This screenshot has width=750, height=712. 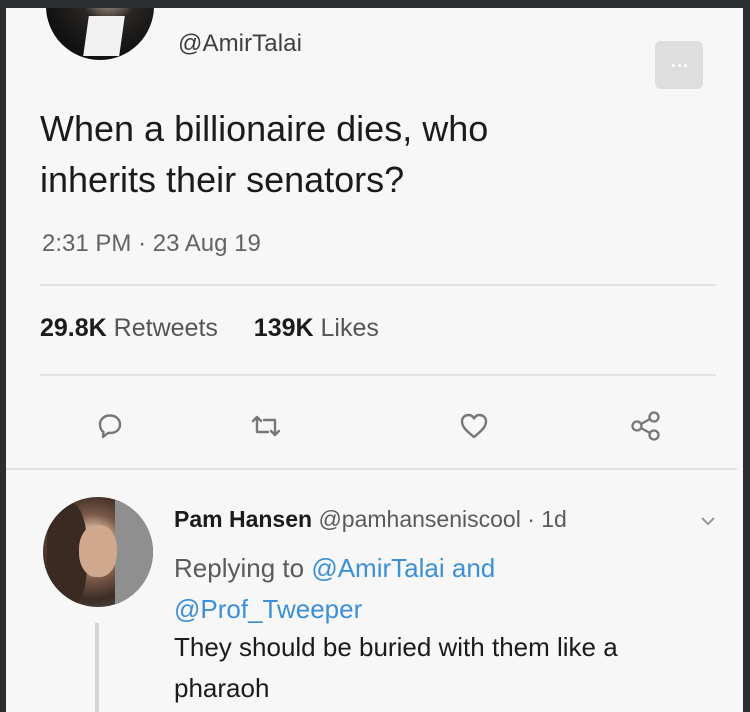 I want to click on retweet-button, so click(x=266, y=426).